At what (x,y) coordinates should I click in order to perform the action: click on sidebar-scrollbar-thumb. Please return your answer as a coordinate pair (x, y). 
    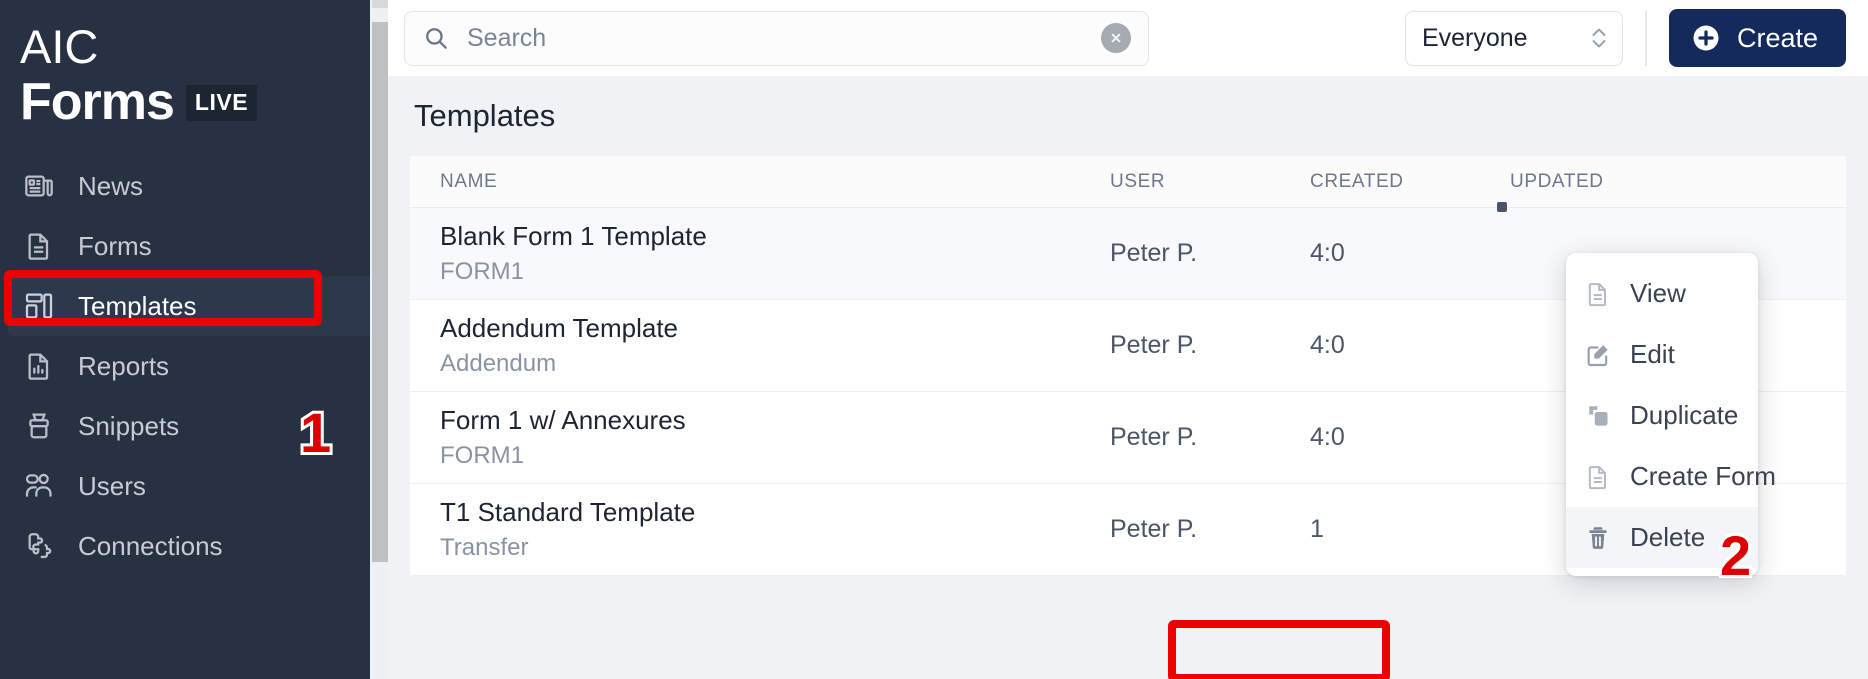
    Looking at the image, I should click on (380, 292).